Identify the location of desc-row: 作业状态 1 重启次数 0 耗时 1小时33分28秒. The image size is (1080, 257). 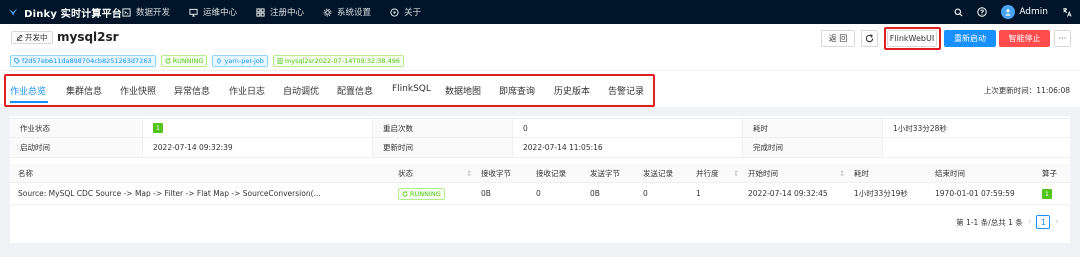
(540, 128).